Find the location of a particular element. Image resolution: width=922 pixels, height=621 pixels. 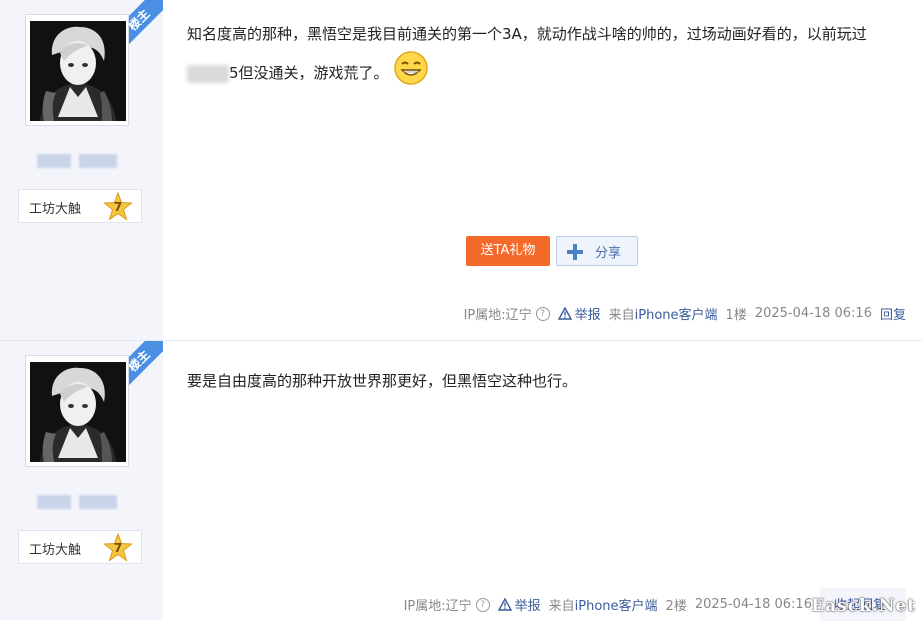

post-text: 要是自由度高的那种开放世界那更好，但黑悟空这种也行。 is located at coordinates (382, 381).